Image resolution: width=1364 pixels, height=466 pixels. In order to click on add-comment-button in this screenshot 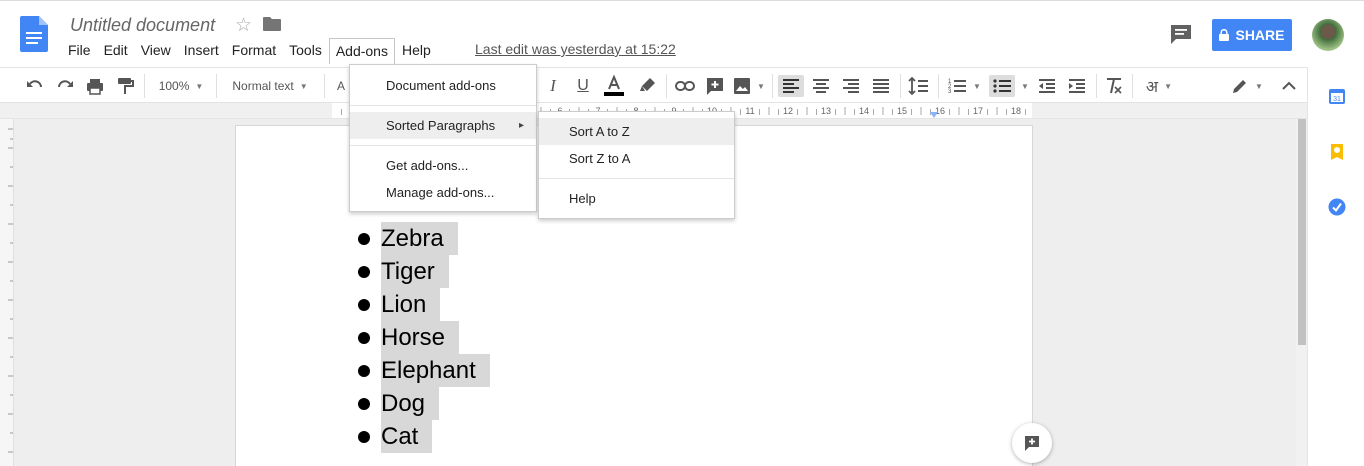, I will do `click(1032, 443)`.